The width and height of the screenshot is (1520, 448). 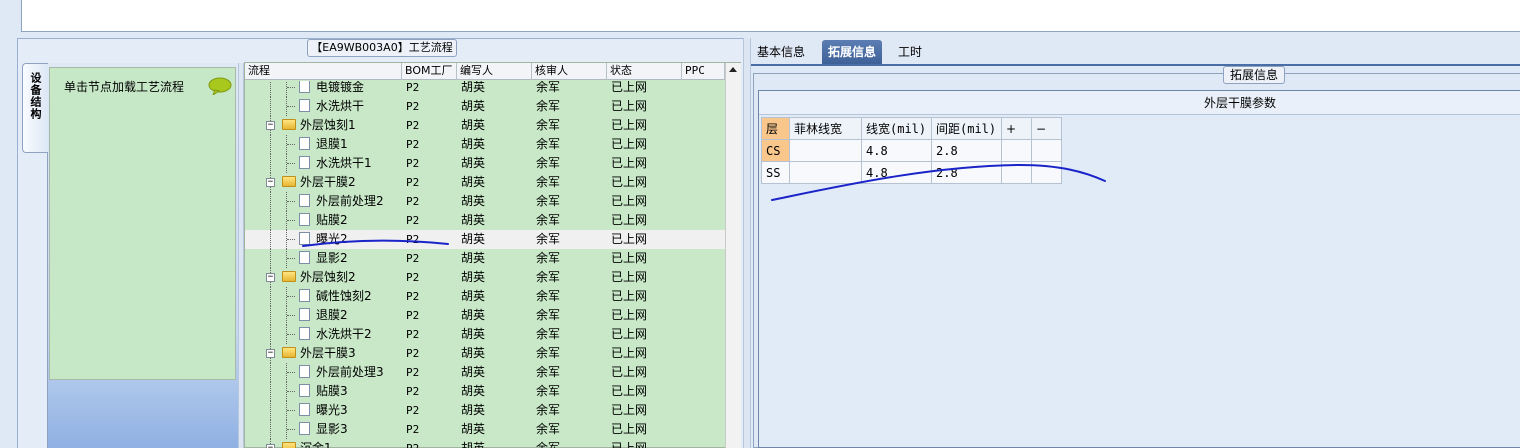 I want to click on tab-equipment-structure: 设备结构, so click(x=35, y=108).